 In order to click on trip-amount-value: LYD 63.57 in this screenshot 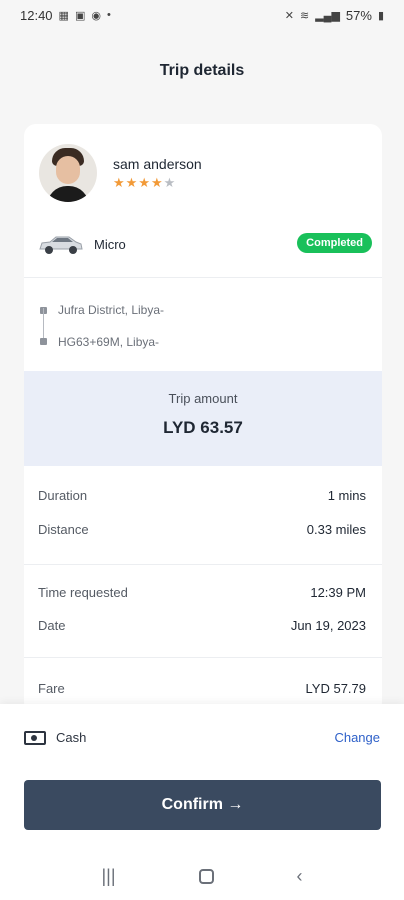, I will do `click(203, 427)`.